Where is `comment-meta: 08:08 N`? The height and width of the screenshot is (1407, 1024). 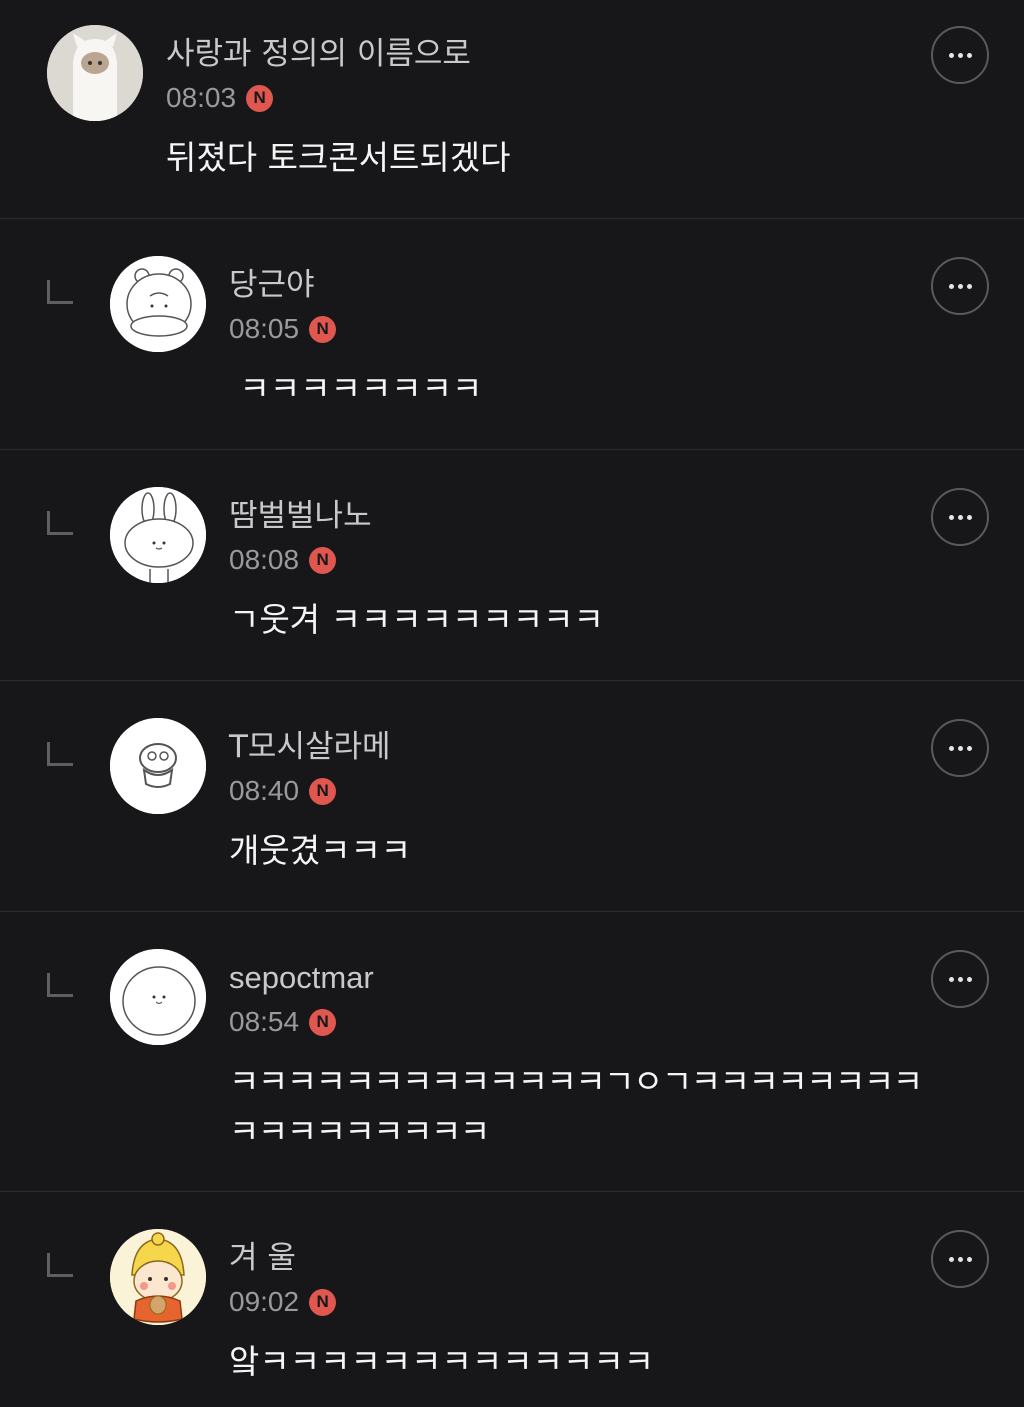 comment-meta: 08:08 N is located at coordinates (283, 560).